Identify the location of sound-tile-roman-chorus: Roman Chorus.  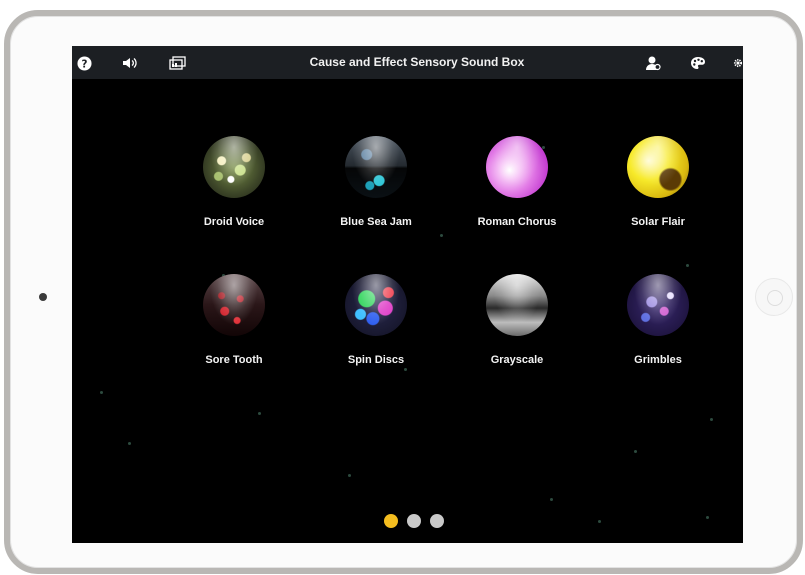
(516, 191).